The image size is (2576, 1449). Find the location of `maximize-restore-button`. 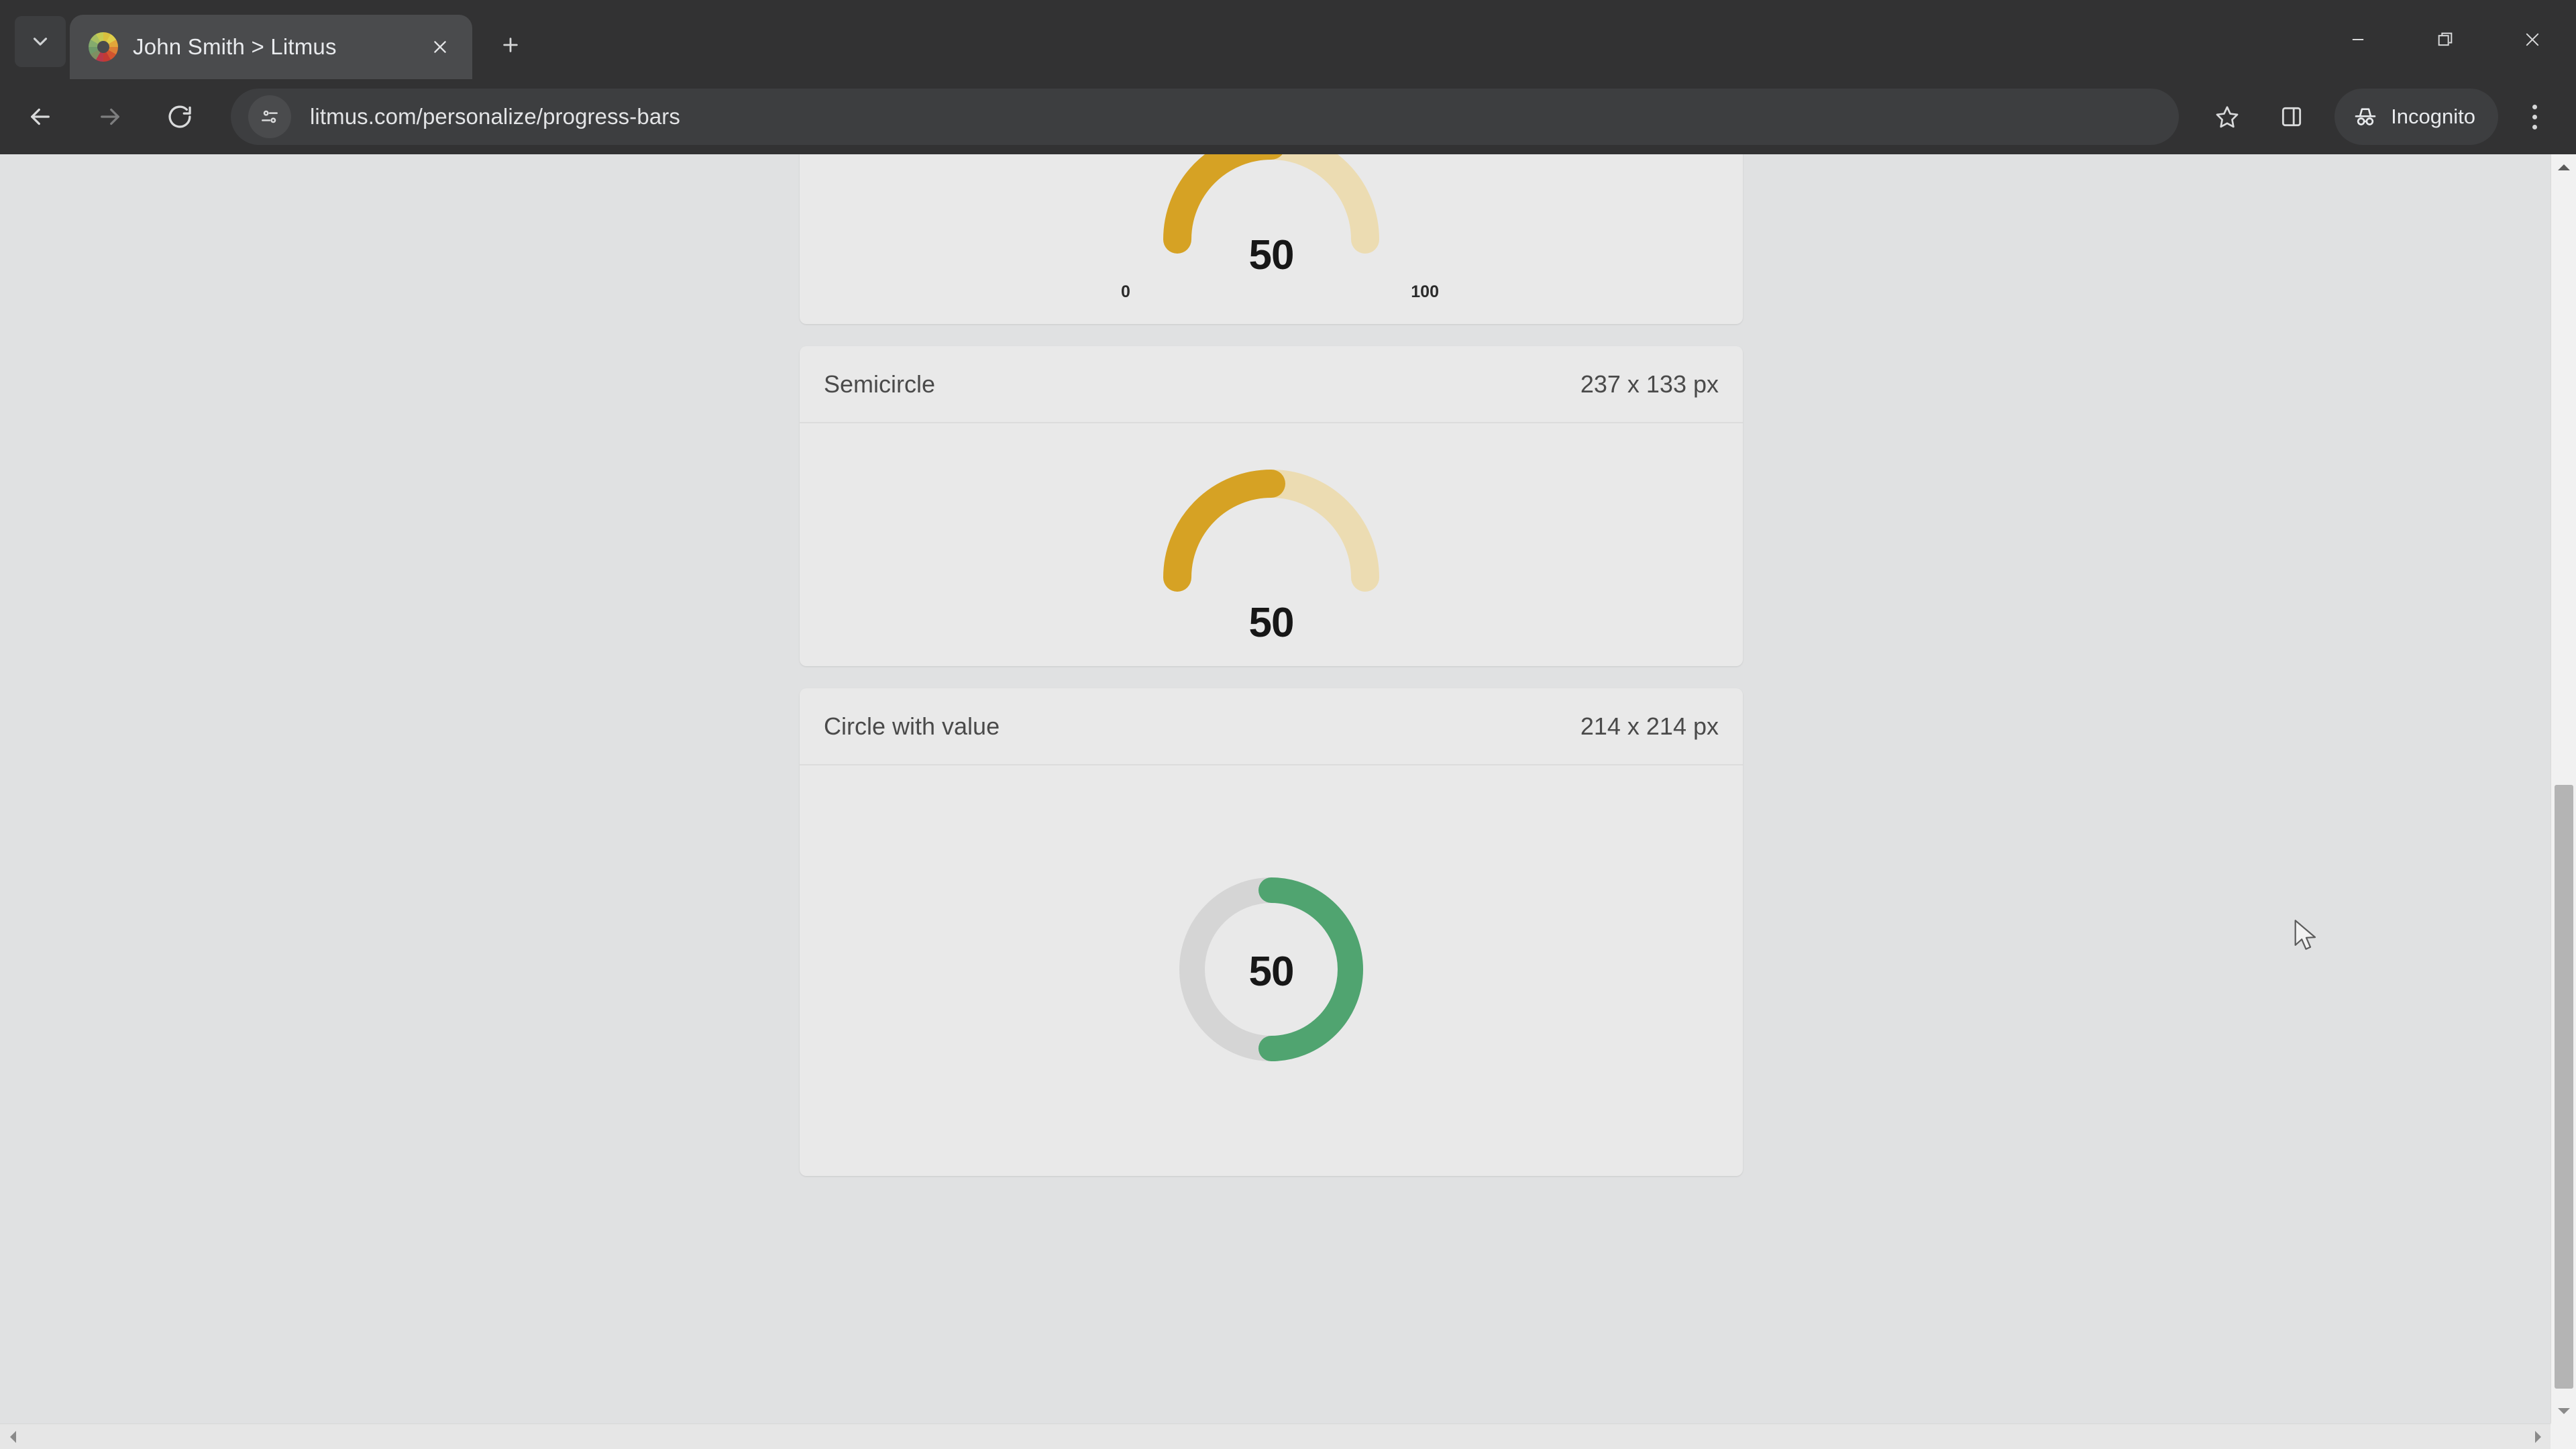

maximize-restore-button is located at coordinates (2445, 39).